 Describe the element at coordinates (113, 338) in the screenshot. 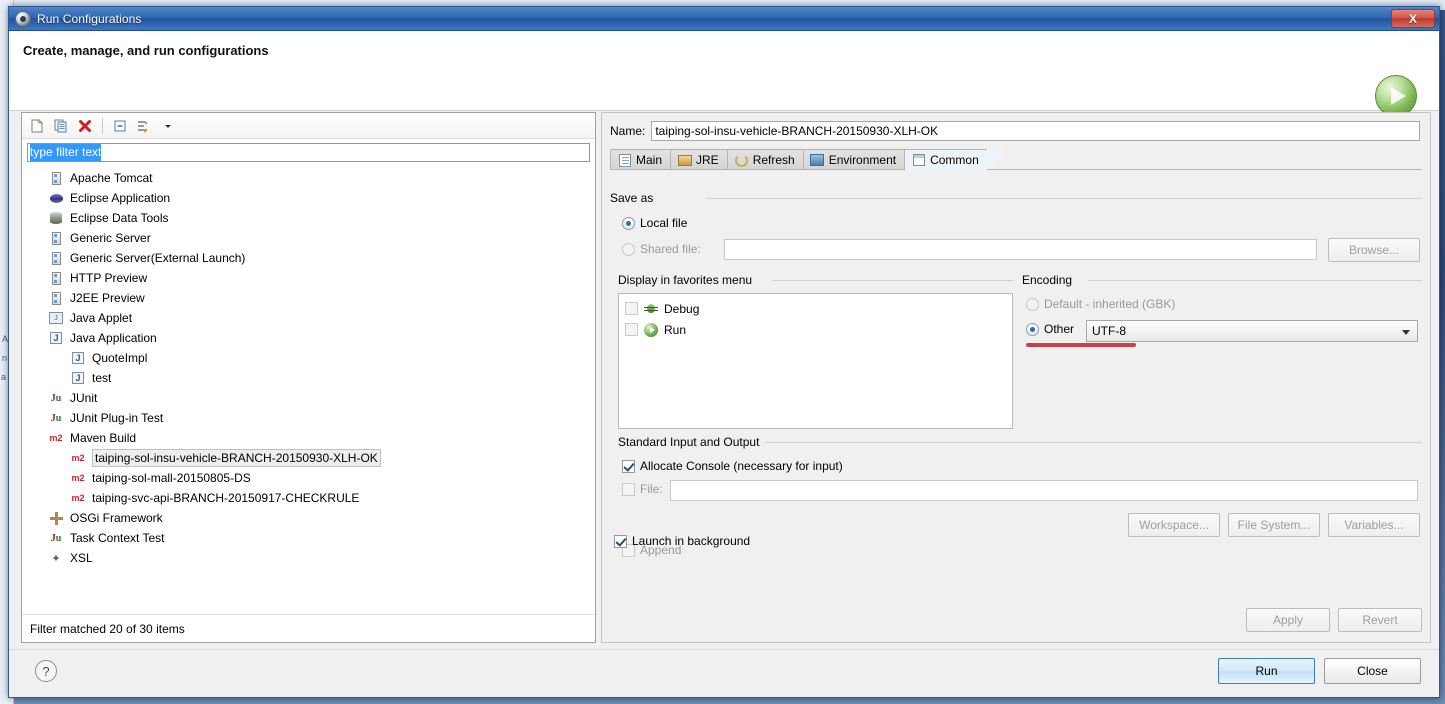

I see `tree-item-label: Java Application` at that location.